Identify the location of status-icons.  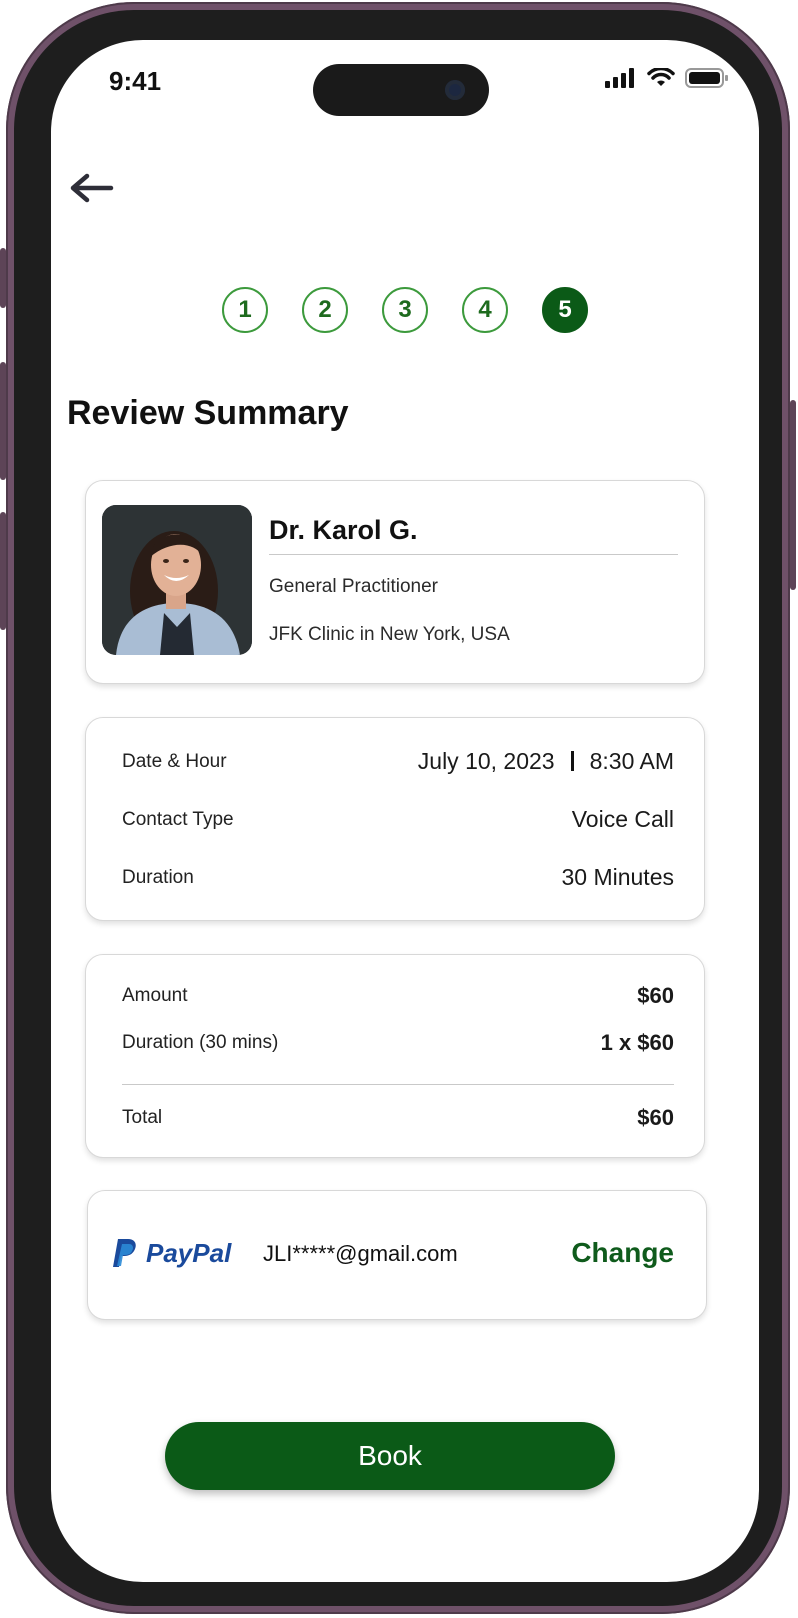
(667, 78).